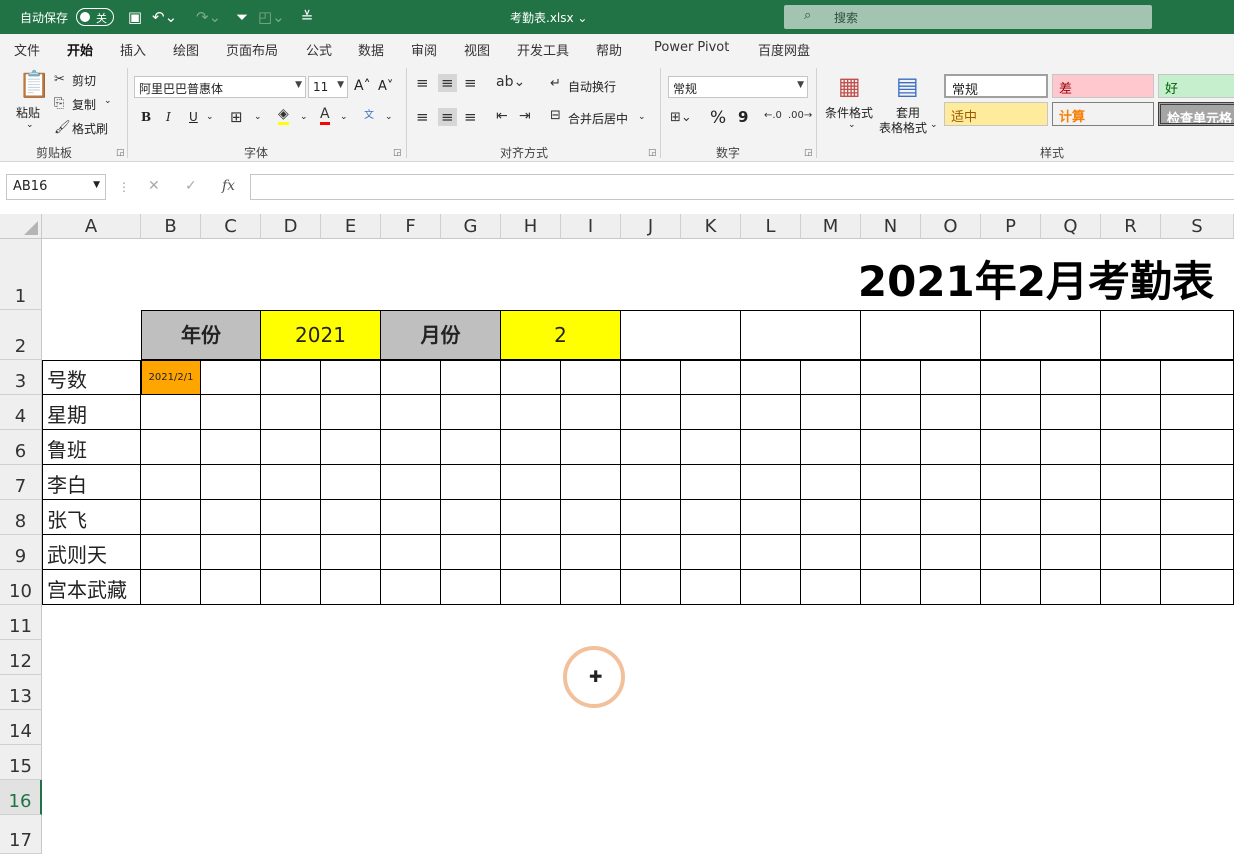  What do you see at coordinates (849, 112) in the screenshot?
I see `conditional-format-button: 条件格式` at bounding box center [849, 112].